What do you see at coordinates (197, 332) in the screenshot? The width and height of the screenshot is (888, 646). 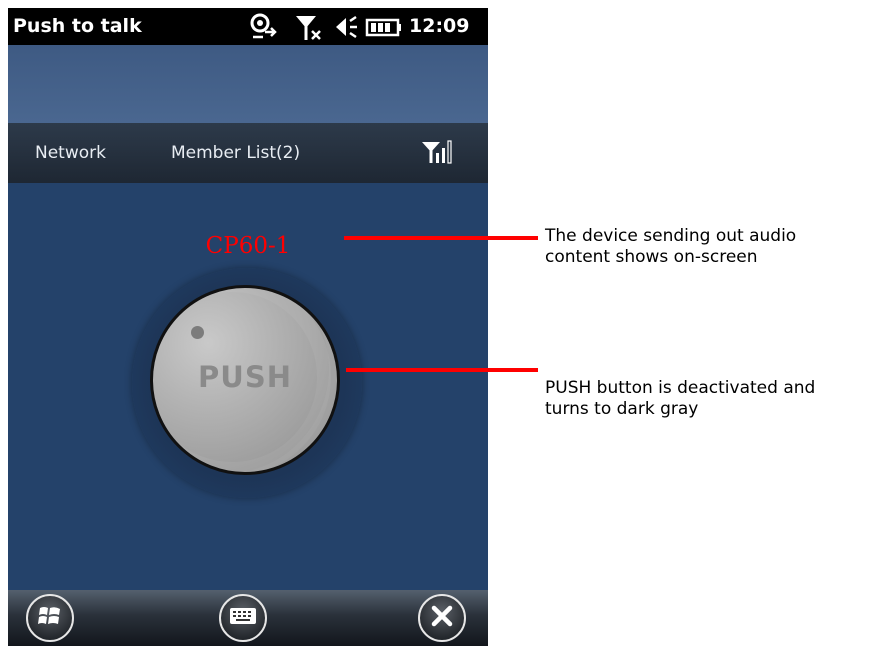 I see `push-button-highlight` at bounding box center [197, 332].